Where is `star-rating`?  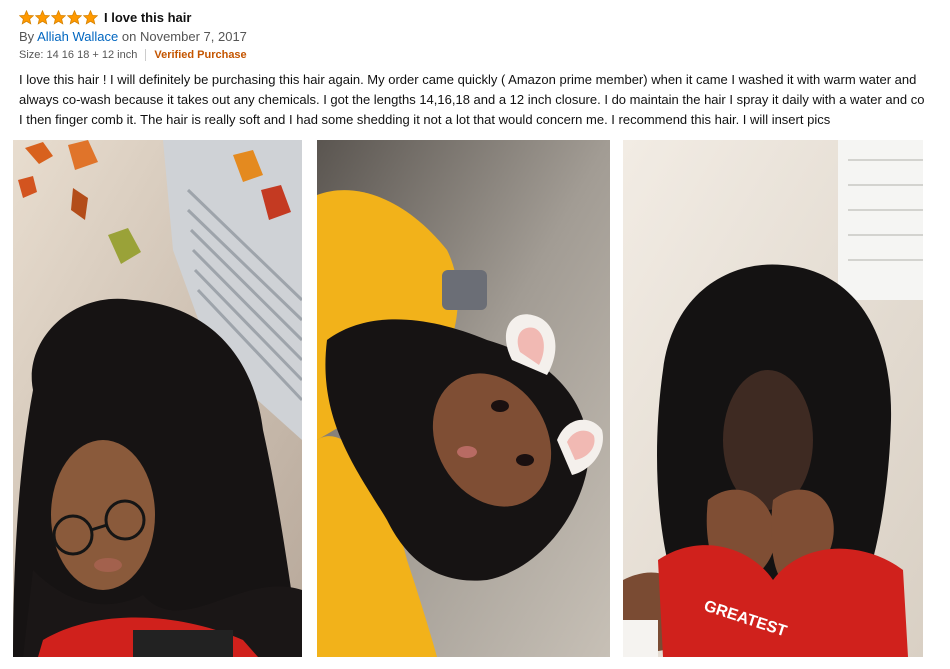
star-rating is located at coordinates (58, 17).